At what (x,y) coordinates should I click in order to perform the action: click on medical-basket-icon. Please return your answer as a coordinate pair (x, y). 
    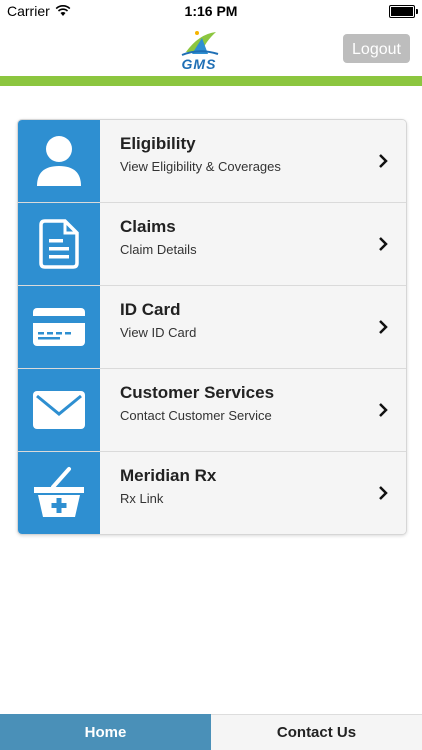
    Looking at the image, I should click on (59, 492).